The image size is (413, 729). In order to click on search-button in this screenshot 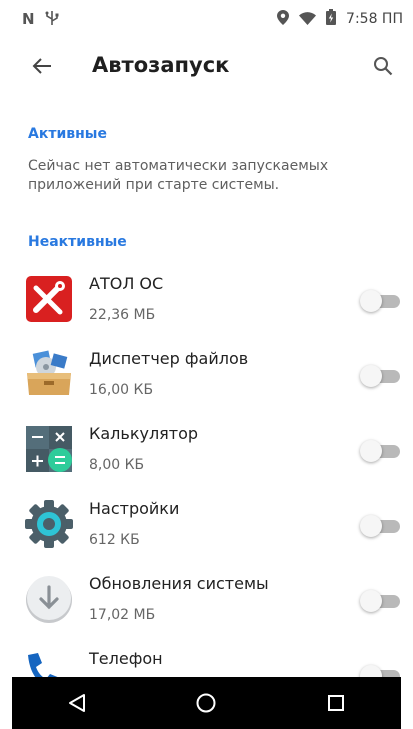, I will do `click(383, 66)`.